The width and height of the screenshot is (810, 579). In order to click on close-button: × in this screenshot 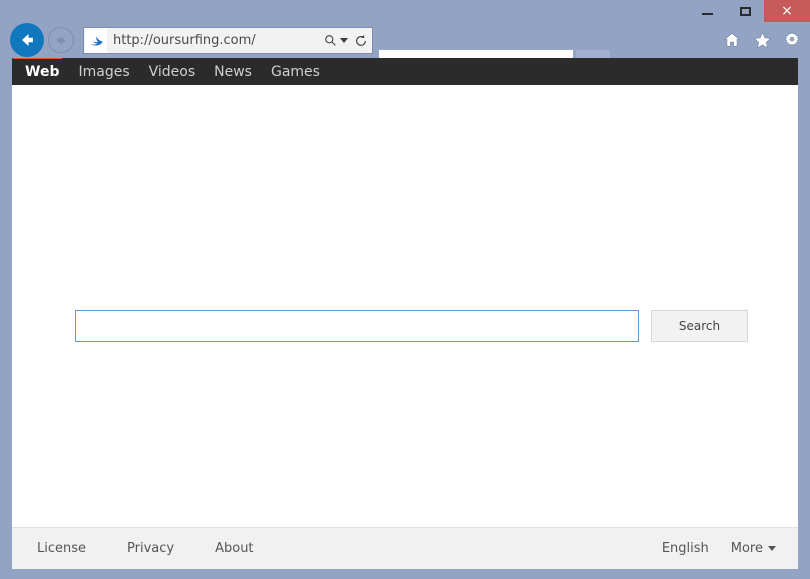, I will do `click(787, 11)`.